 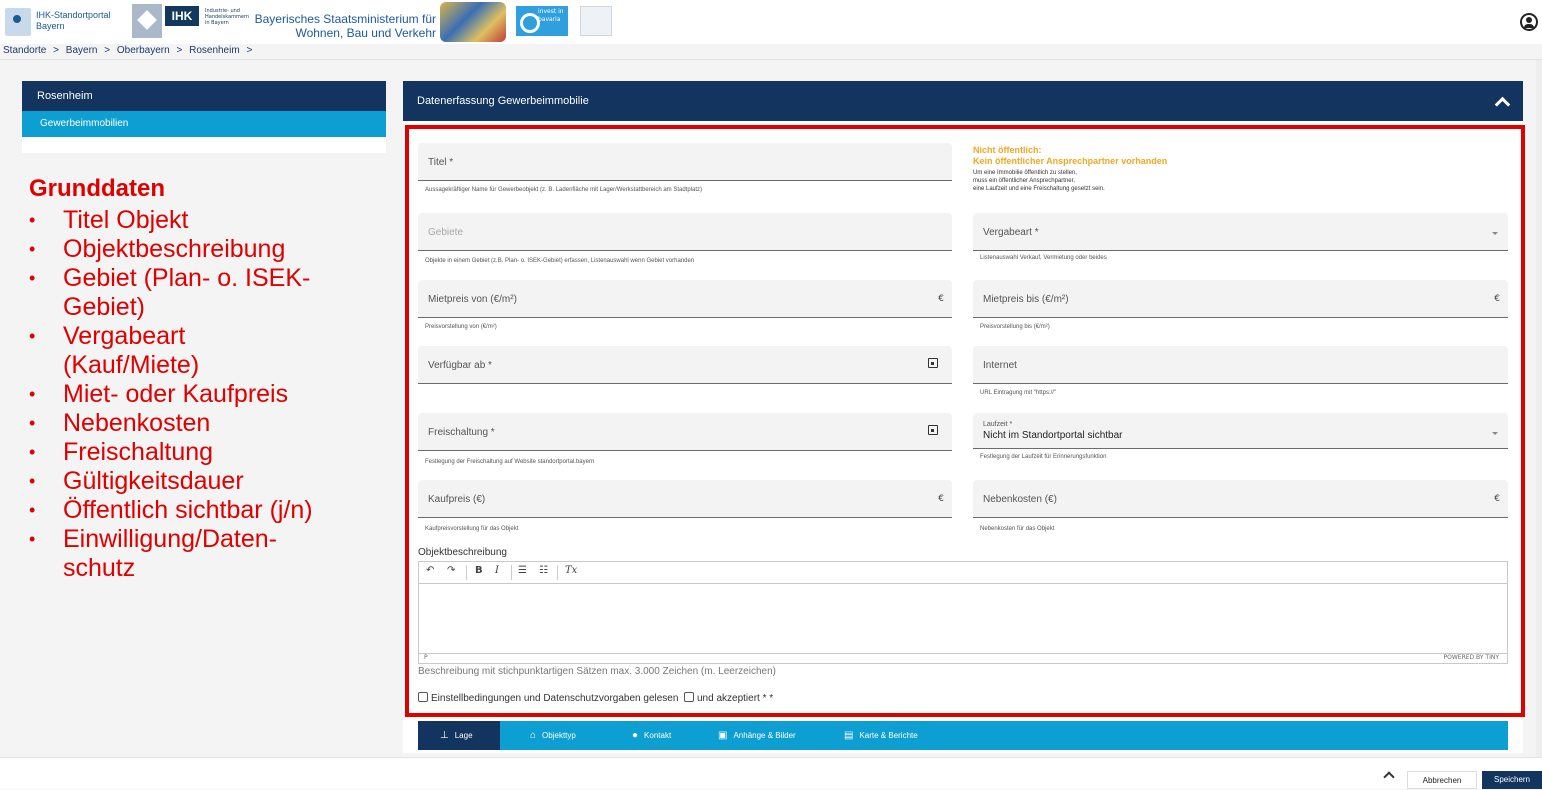 I want to click on annotation-item: Miet- oder Kaufpreis, so click(x=209, y=394).